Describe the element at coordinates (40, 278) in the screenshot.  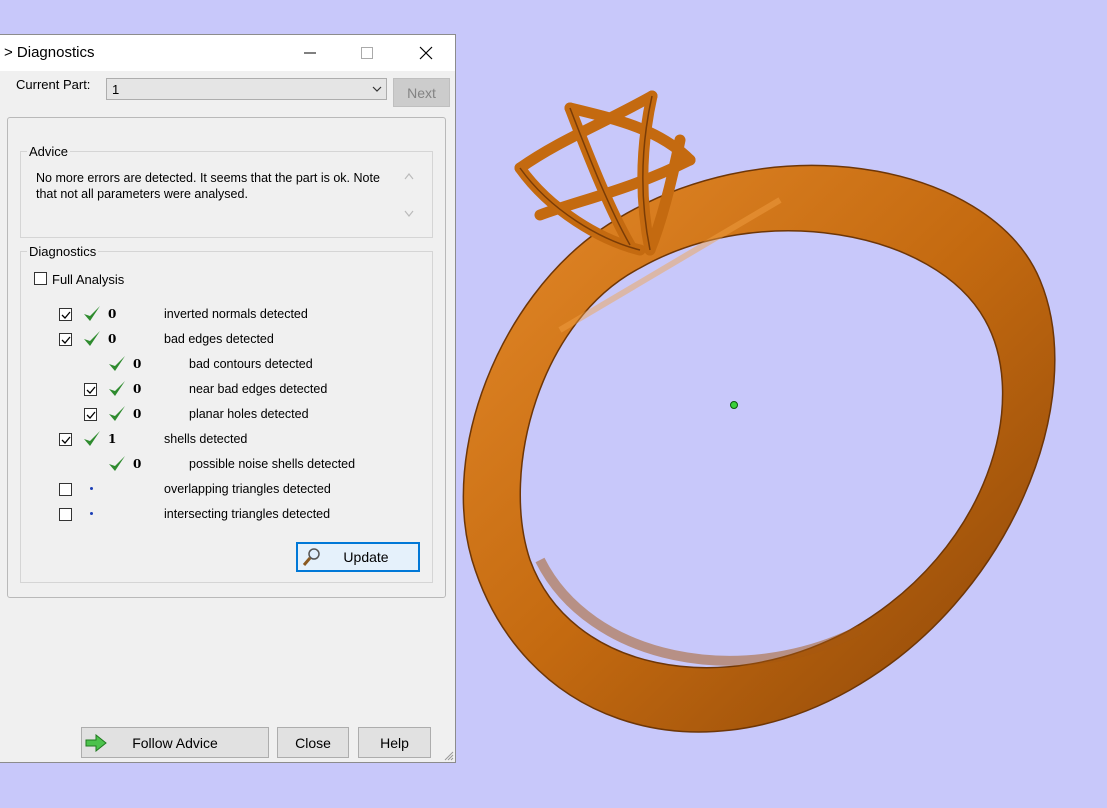
I see `full-analysis-checkbox` at that location.